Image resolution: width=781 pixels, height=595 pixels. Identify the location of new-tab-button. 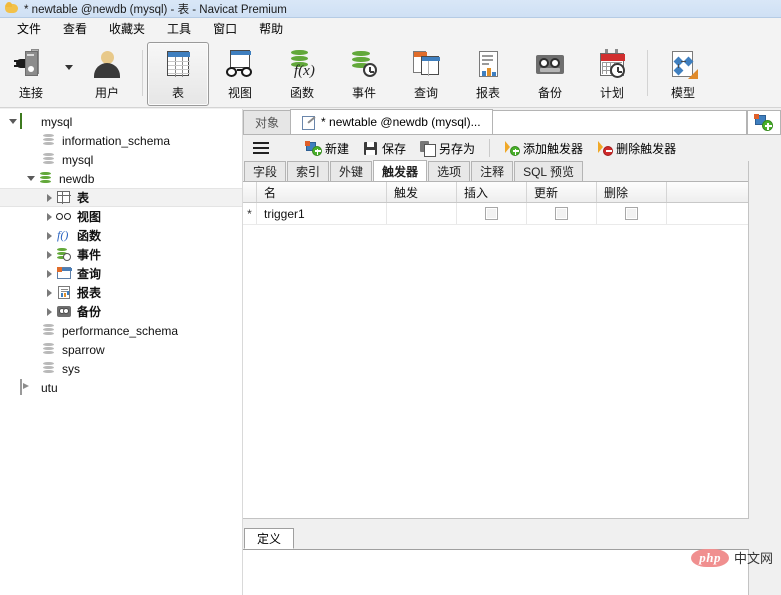
(764, 122).